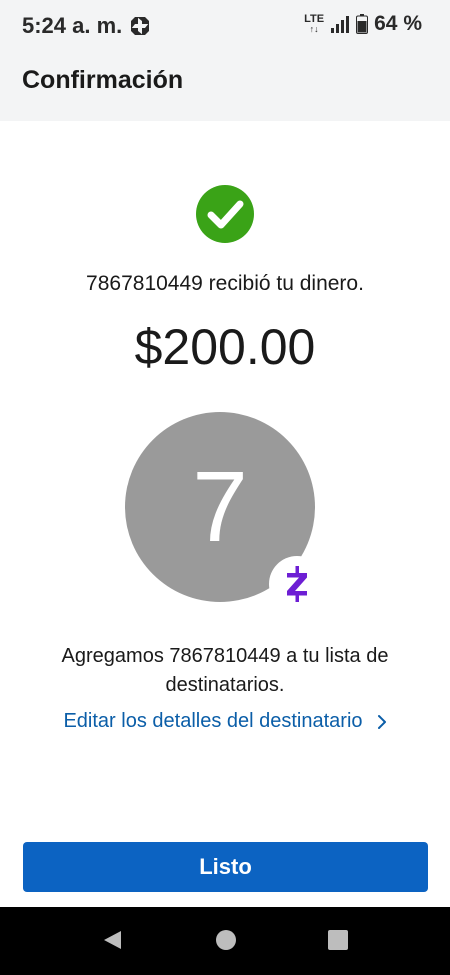 The height and width of the screenshot is (975, 450). Describe the element at coordinates (225, 283) in the screenshot. I see `confirmation-message: 7867810449 recibió tu dinero.` at that location.